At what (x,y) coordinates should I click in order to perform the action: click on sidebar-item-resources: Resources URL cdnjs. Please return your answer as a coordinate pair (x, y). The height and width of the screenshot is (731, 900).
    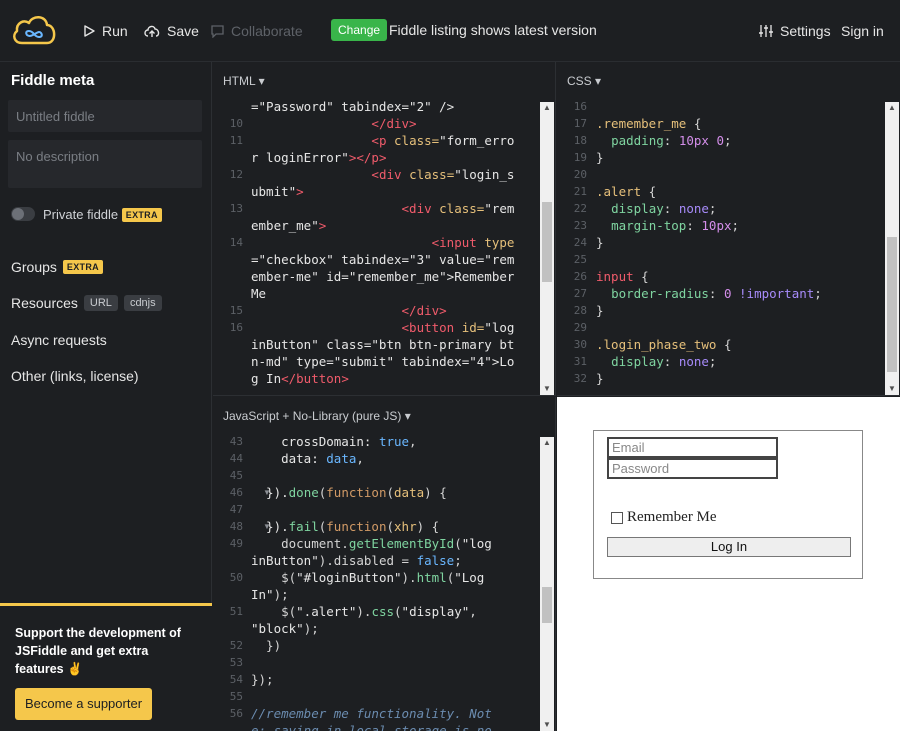
    Looking at the image, I should click on (86, 303).